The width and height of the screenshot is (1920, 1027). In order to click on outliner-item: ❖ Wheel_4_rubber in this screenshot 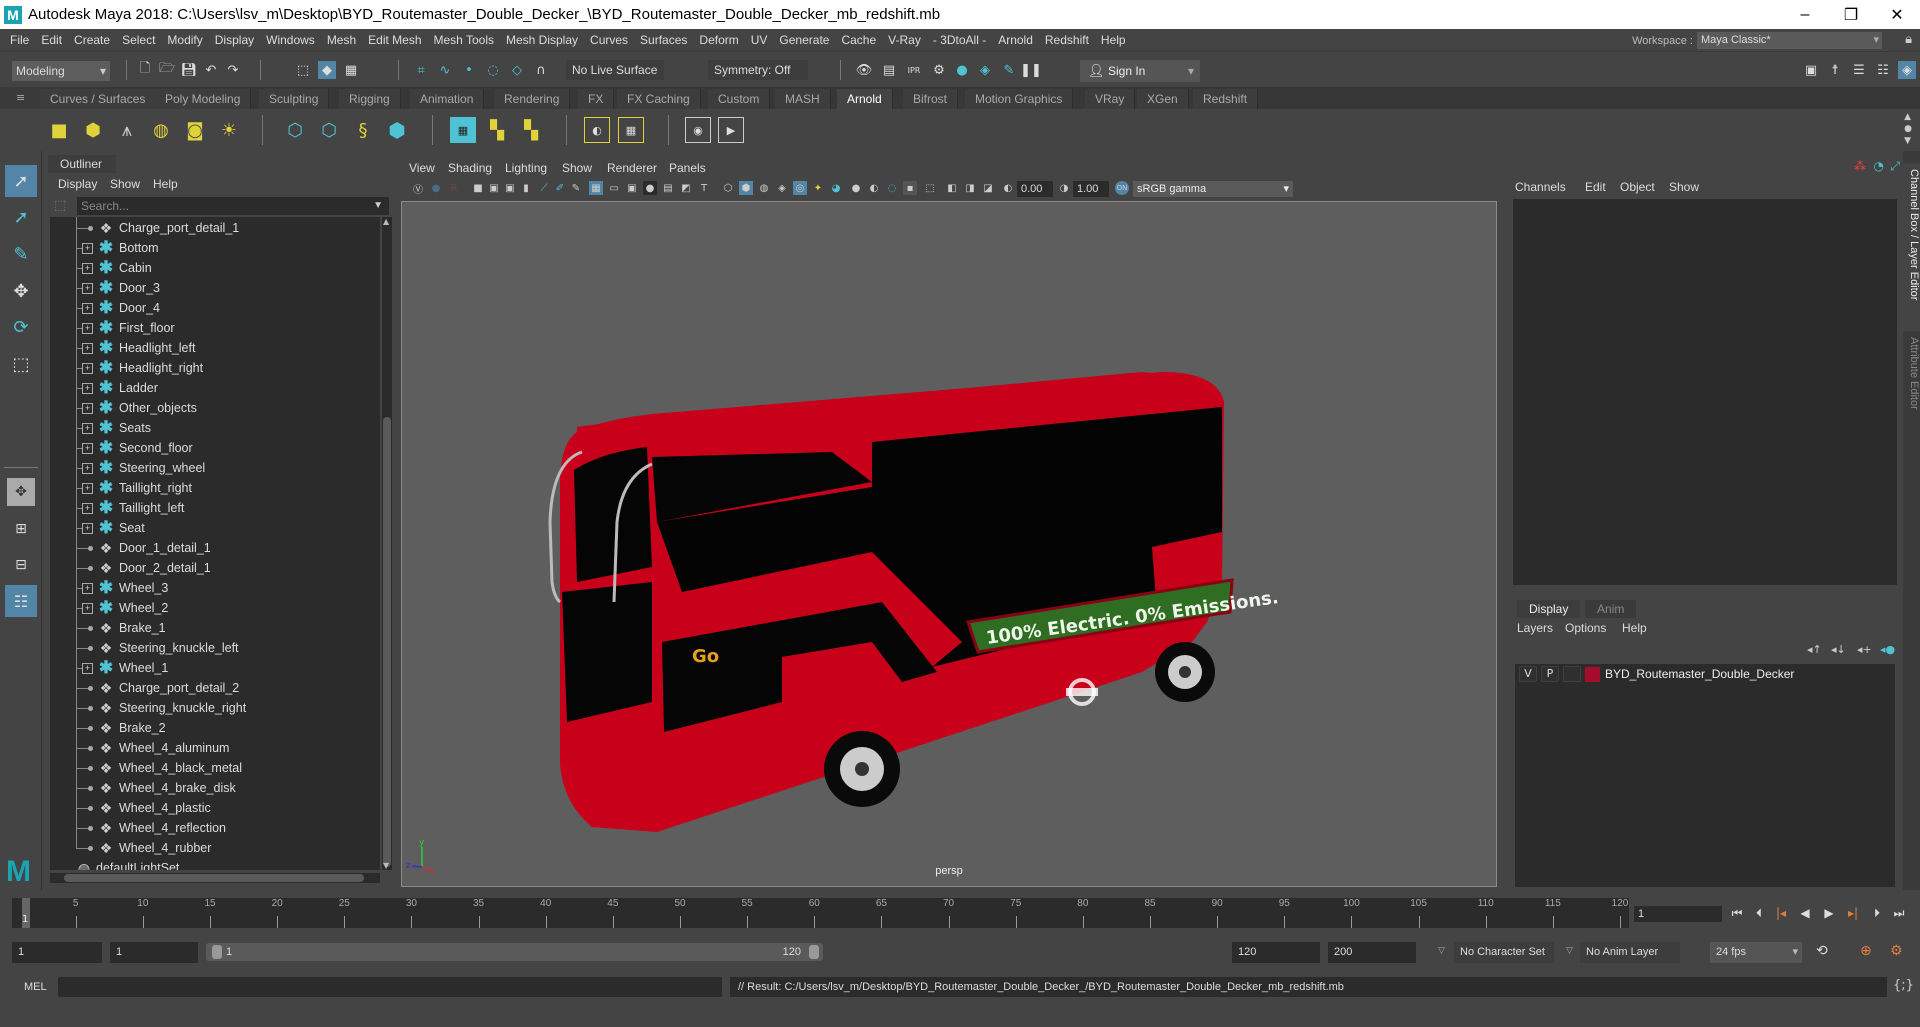, I will do `click(215, 843)`.